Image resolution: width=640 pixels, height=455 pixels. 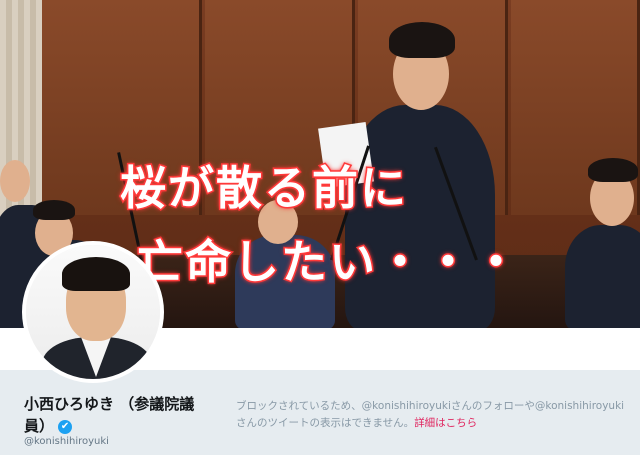 What do you see at coordinates (93, 312) in the screenshot?
I see `avatar` at bounding box center [93, 312].